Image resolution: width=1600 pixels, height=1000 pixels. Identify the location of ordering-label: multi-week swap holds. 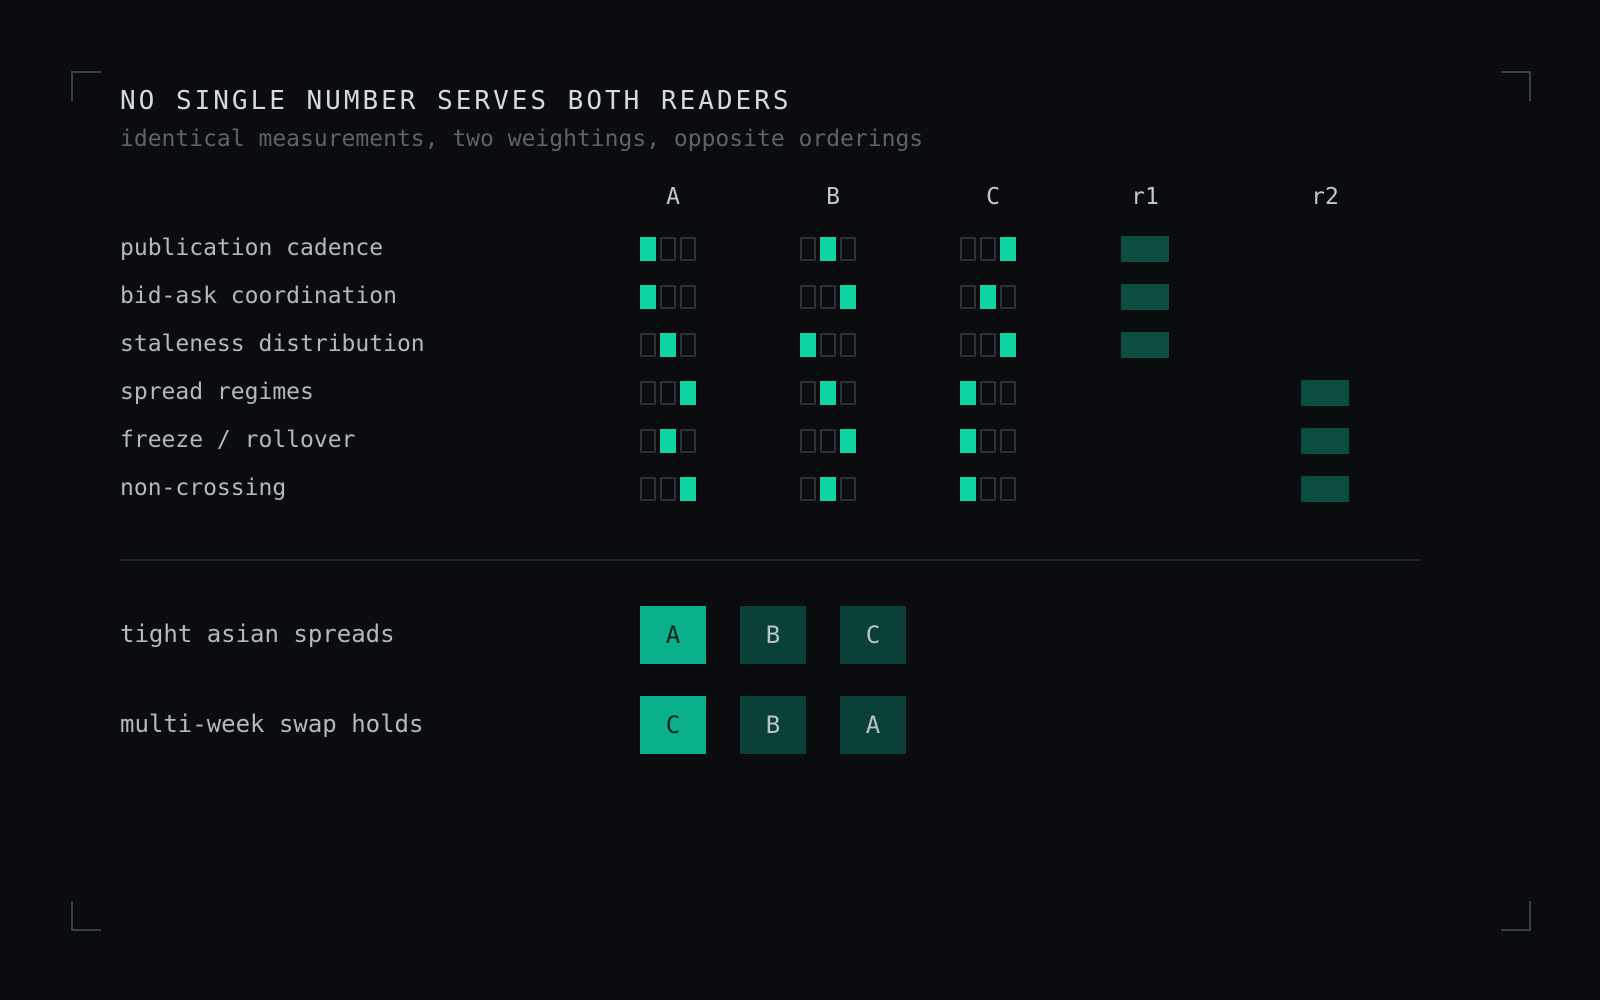
(272, 724).